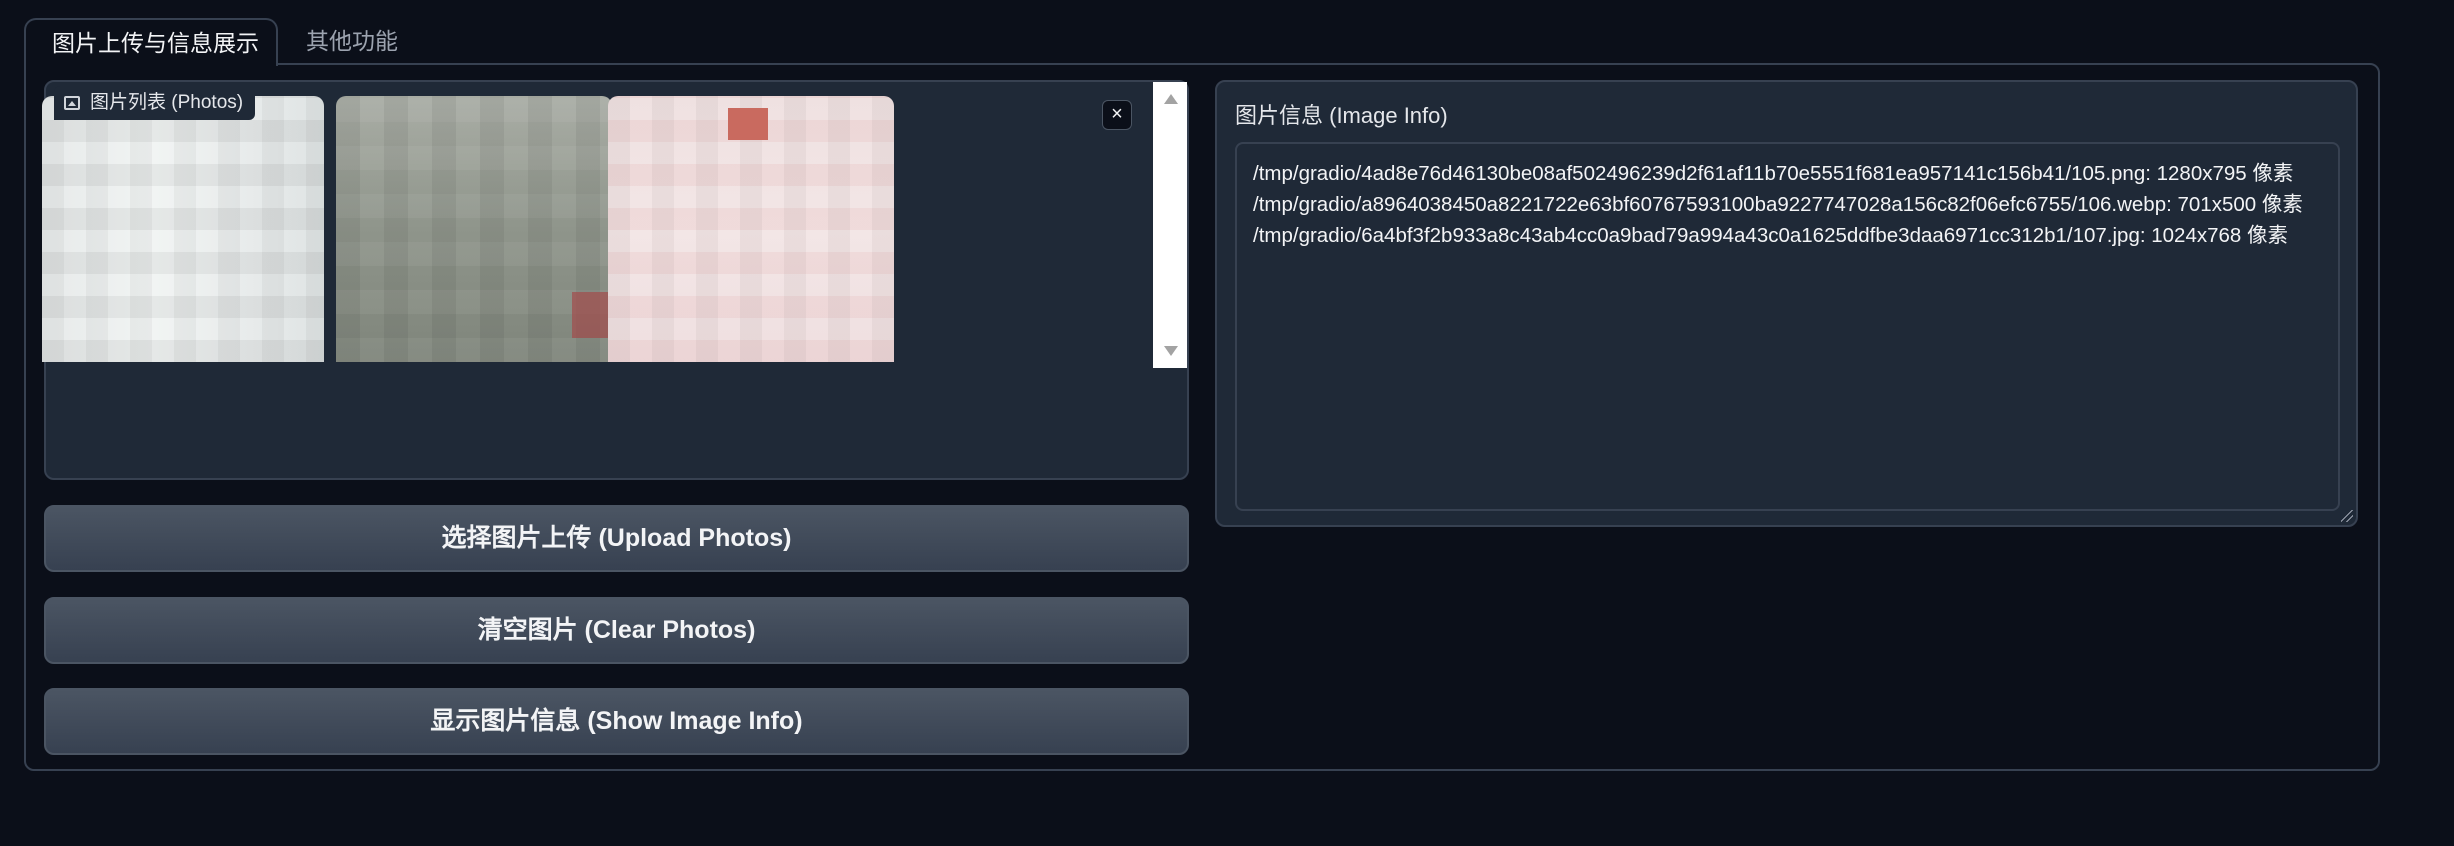 This screenshot has height=846, width=2454. Describe the element at coordinates (72, 103) in the screenshot. I see `image-icon` at that location.